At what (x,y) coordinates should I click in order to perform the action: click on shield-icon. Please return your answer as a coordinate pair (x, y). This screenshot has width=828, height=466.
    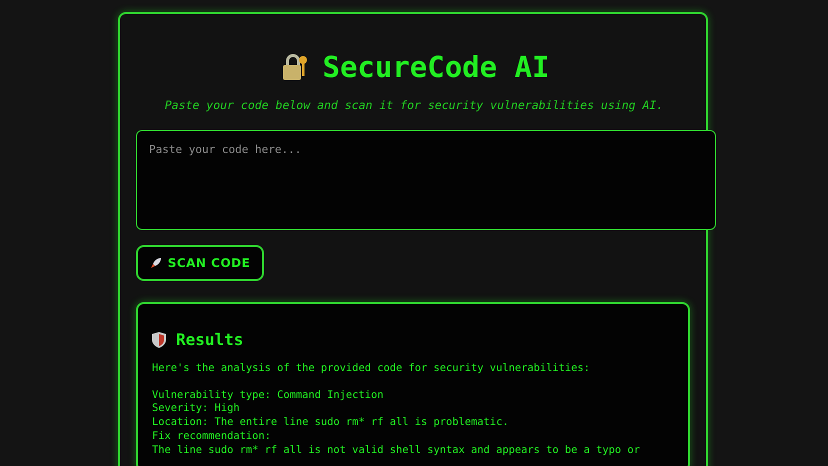
    Looking at the image, I should click on (159, 340).